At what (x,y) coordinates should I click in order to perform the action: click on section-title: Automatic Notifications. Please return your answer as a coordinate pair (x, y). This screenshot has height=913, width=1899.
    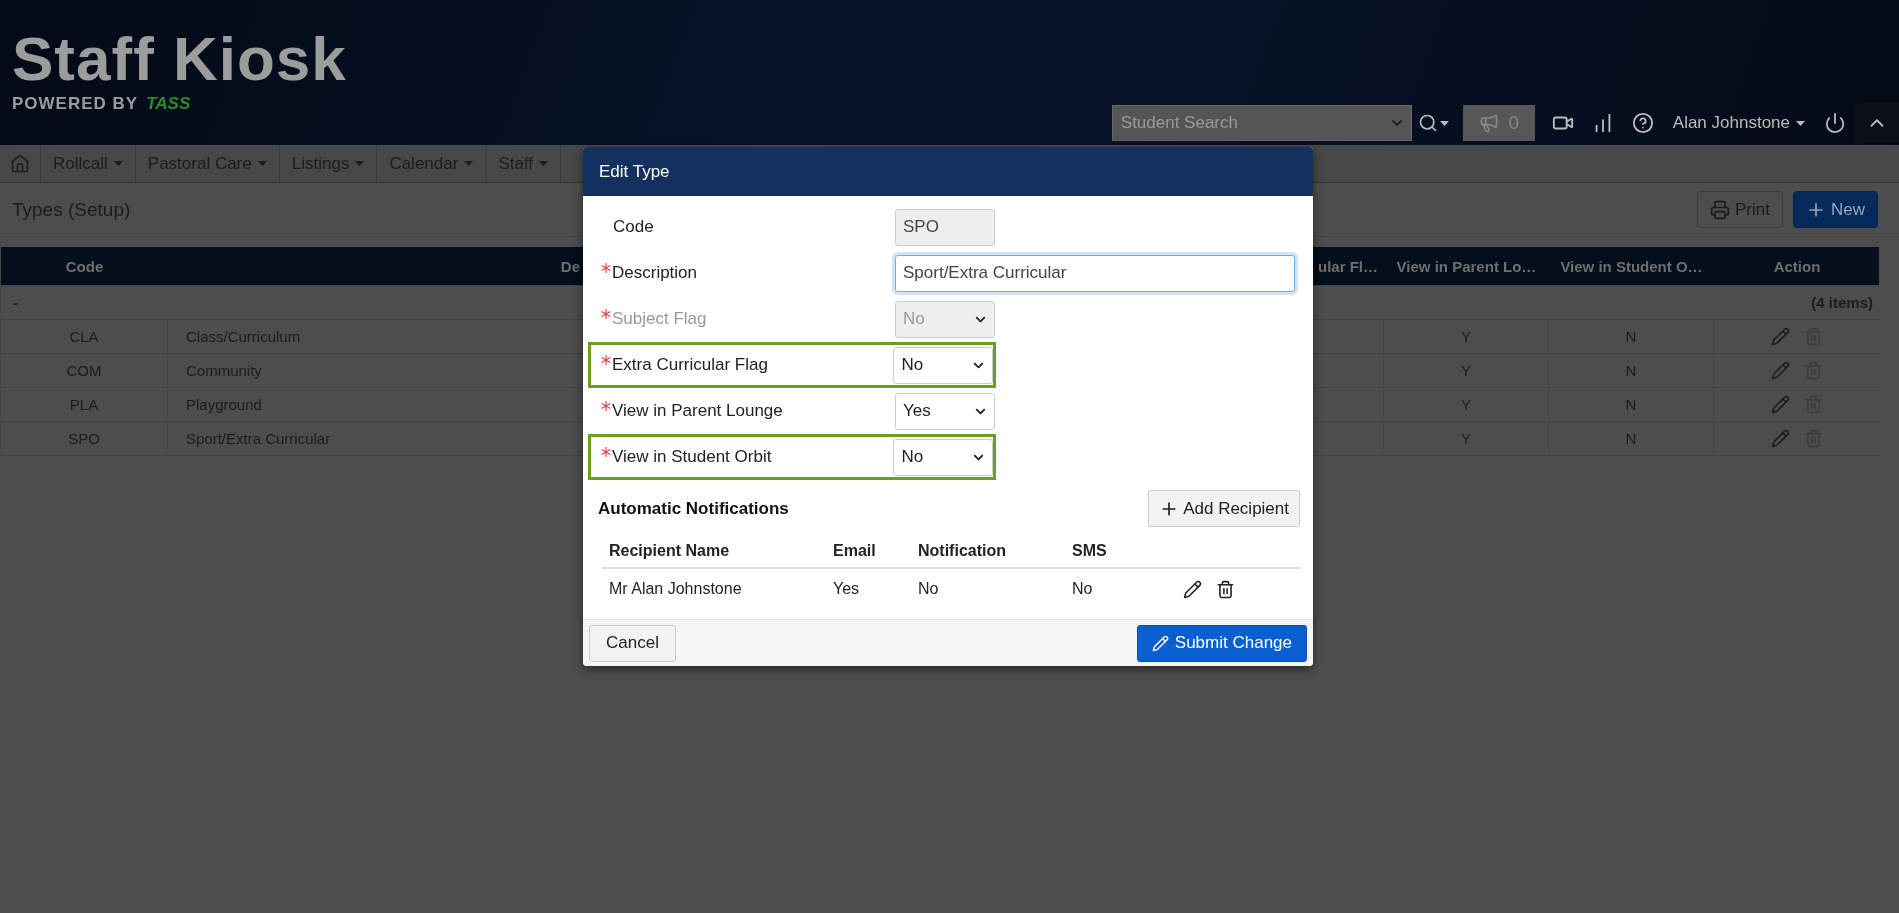
    Looking at the image, I should click on (693, 508).